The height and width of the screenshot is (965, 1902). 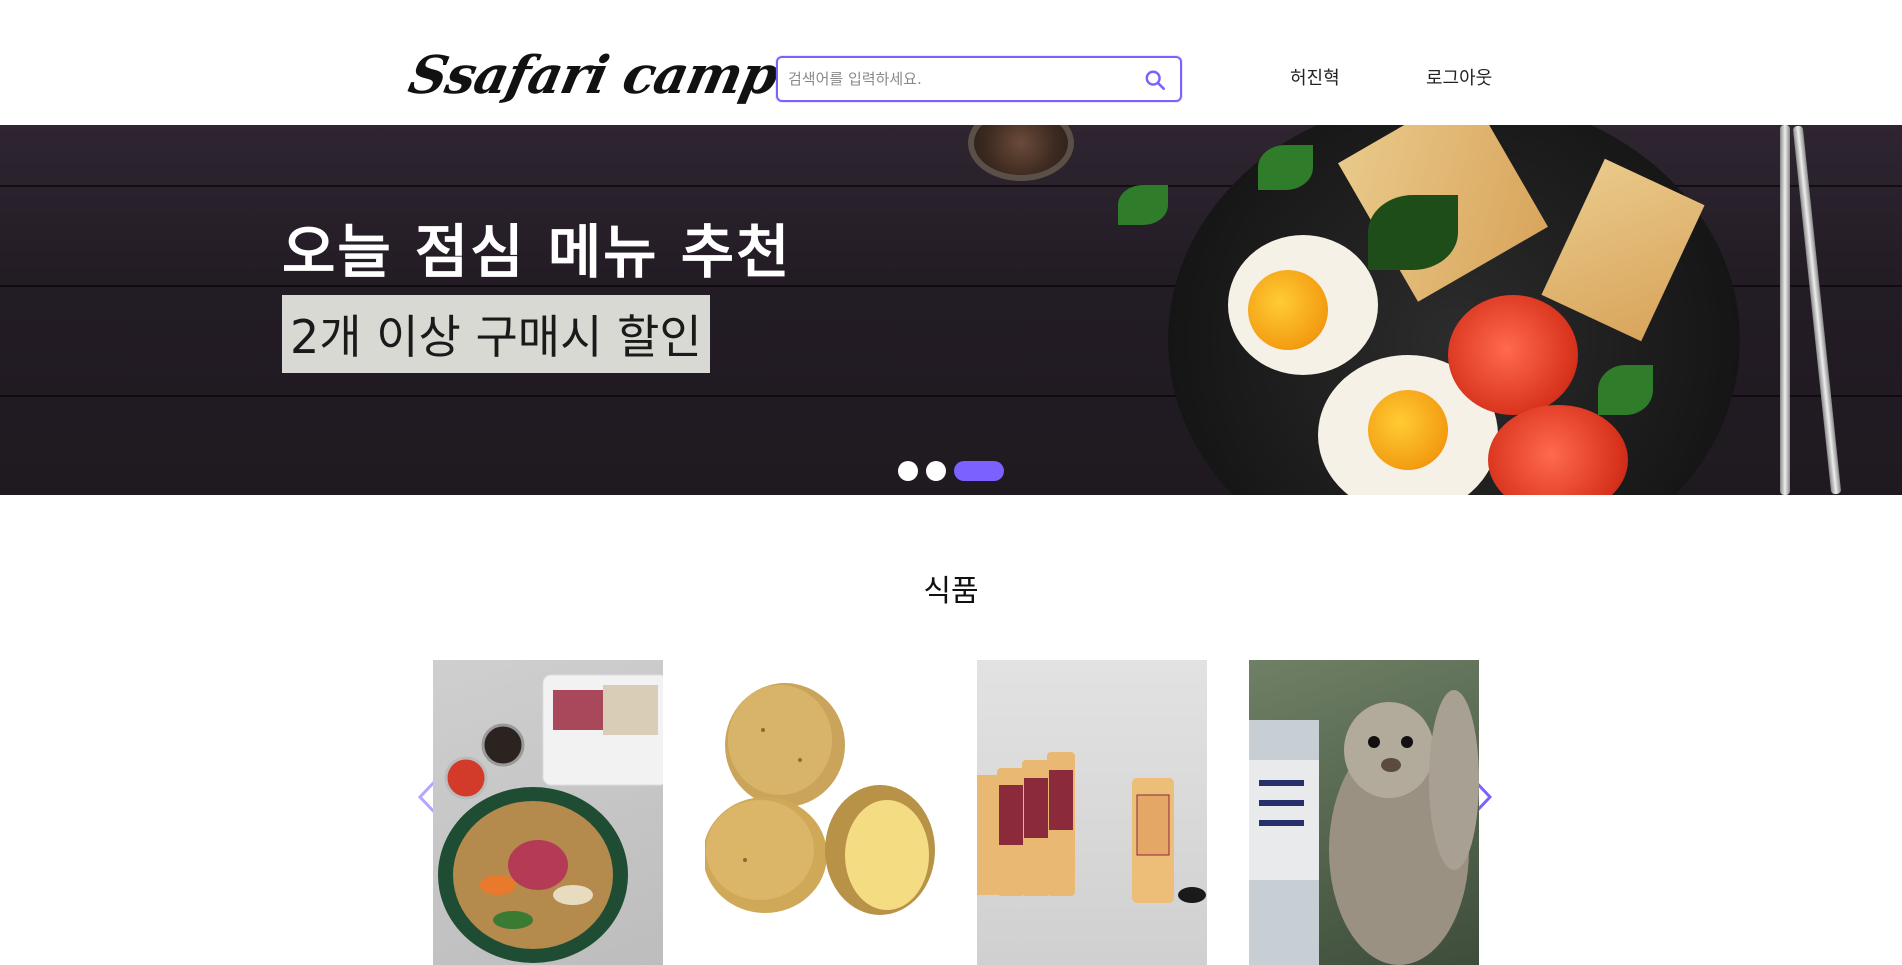 I want to click on shabu-image, so click(x=550, y=818).